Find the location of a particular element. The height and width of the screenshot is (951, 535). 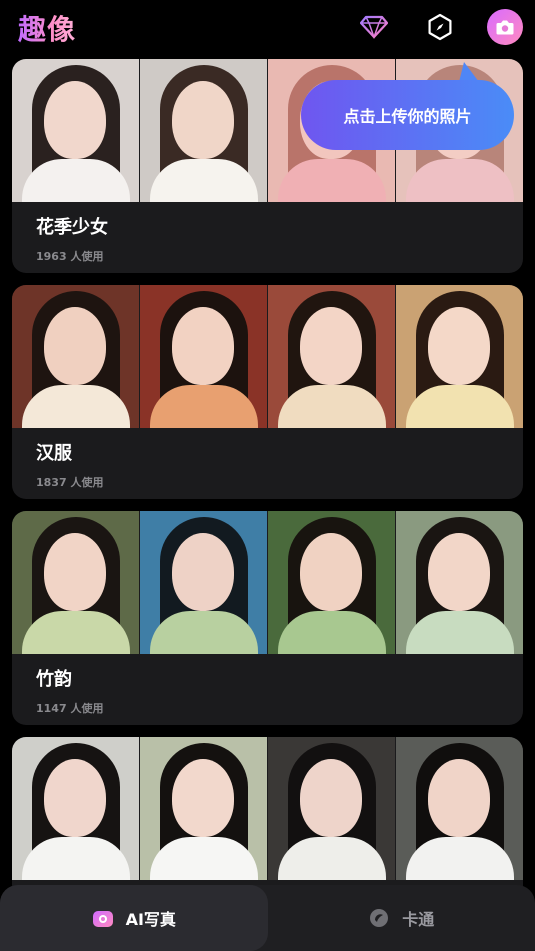

upload-photo-button is located at coordinates (505, 27).